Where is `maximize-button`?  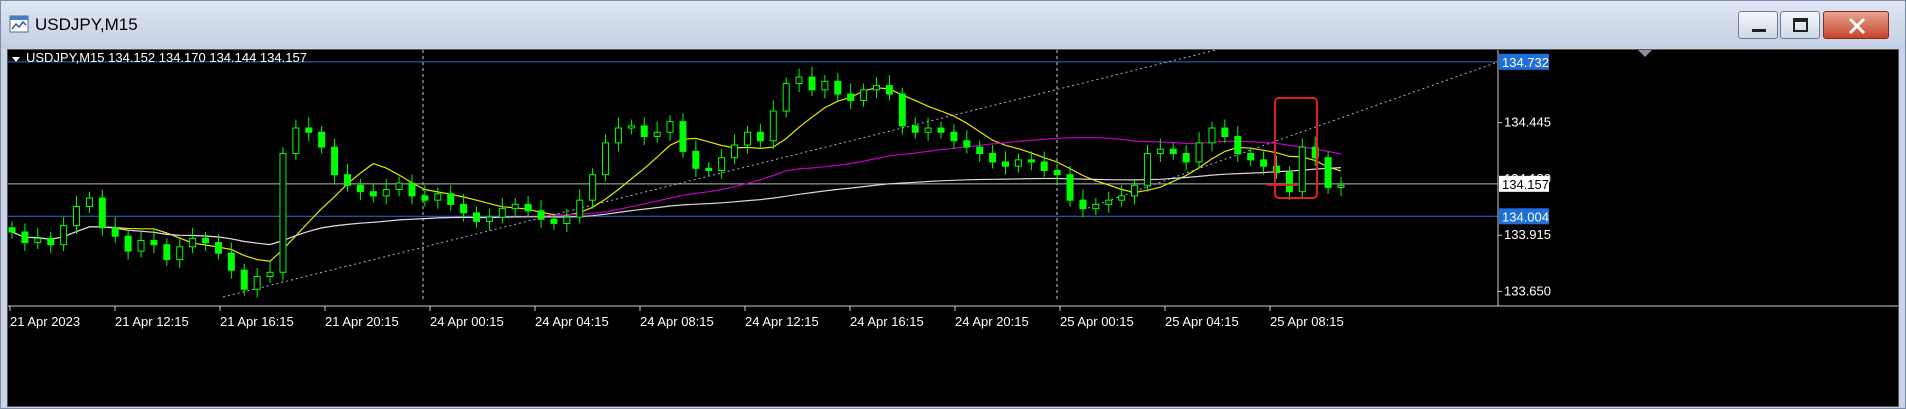
maximize-button is located at coordinates (1800, 25).